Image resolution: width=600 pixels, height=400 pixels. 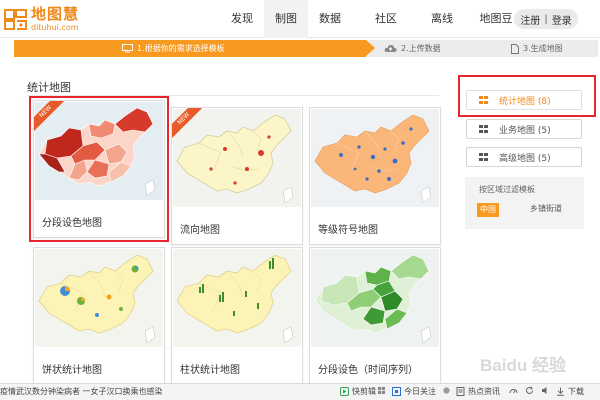 I want to click on nav-item-discover: 发现, so click(x=242, y=19).